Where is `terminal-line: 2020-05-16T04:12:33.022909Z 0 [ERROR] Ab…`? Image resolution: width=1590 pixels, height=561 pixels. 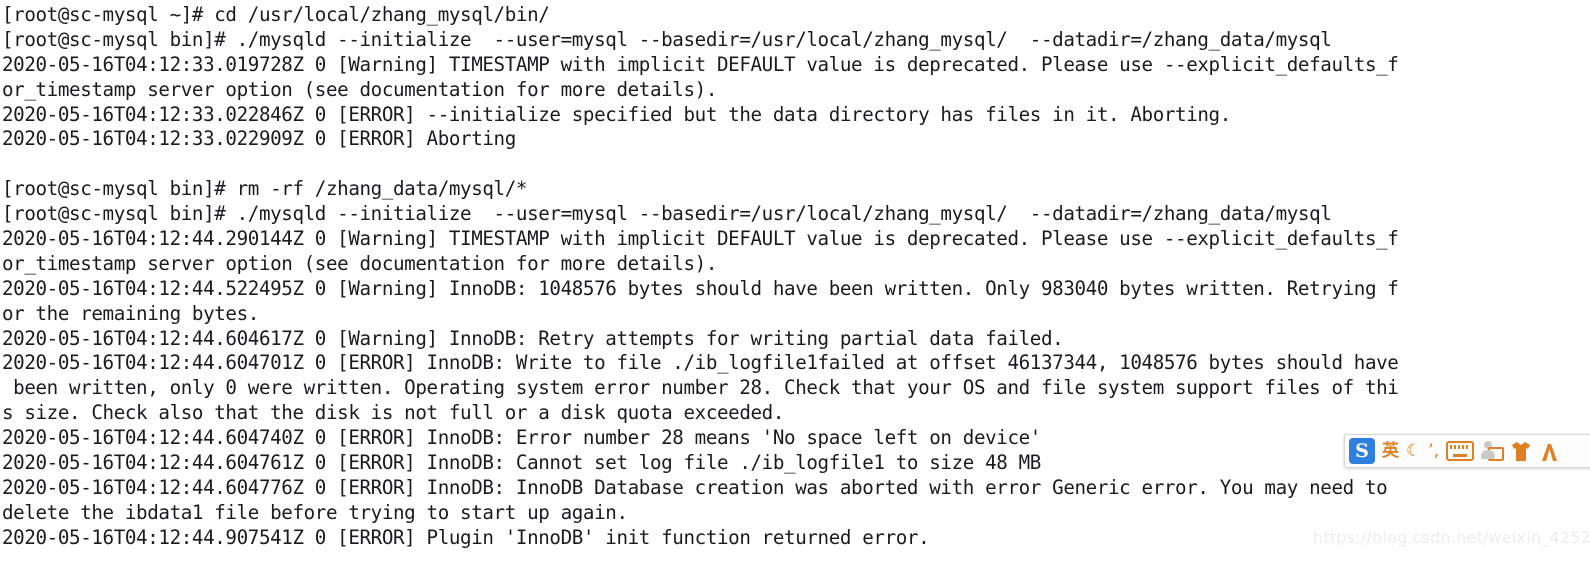 terminal-line: 2020-05-16T04:12:33.022909Z 0 [ERROR] Ab… is located at coordinates (259, 139).